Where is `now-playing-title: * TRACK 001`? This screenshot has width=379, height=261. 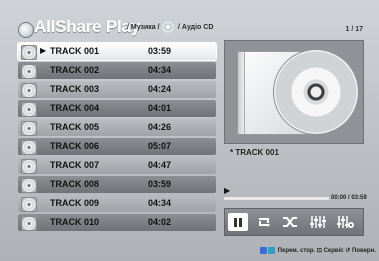 now-playing-title: * TRACK 001 is located at coordinates (254, 152).